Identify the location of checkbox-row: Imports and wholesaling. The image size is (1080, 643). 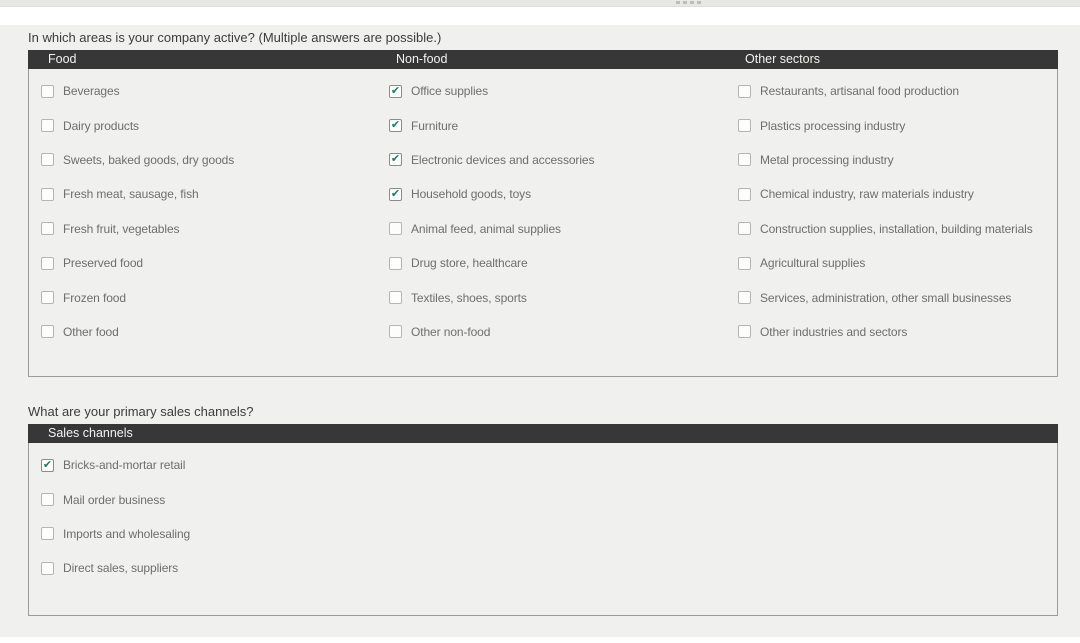
(543, 534).